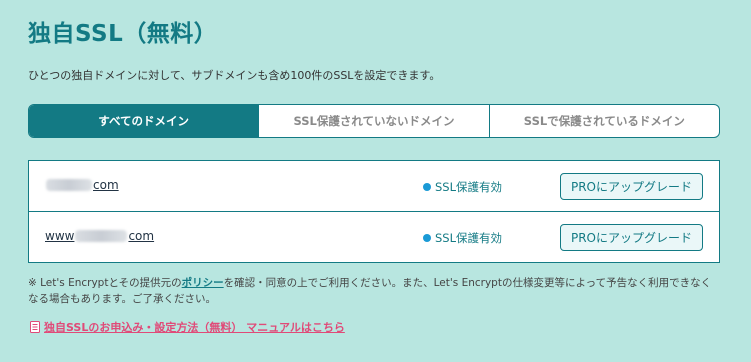 The image size is (751, 362). Describe the element at coordinates (234, 75) in the screenshot. I see `page-description: ひとつの独自ドメインに対して、サブドメインも含め100件のSSLを設定できます。` at that location.